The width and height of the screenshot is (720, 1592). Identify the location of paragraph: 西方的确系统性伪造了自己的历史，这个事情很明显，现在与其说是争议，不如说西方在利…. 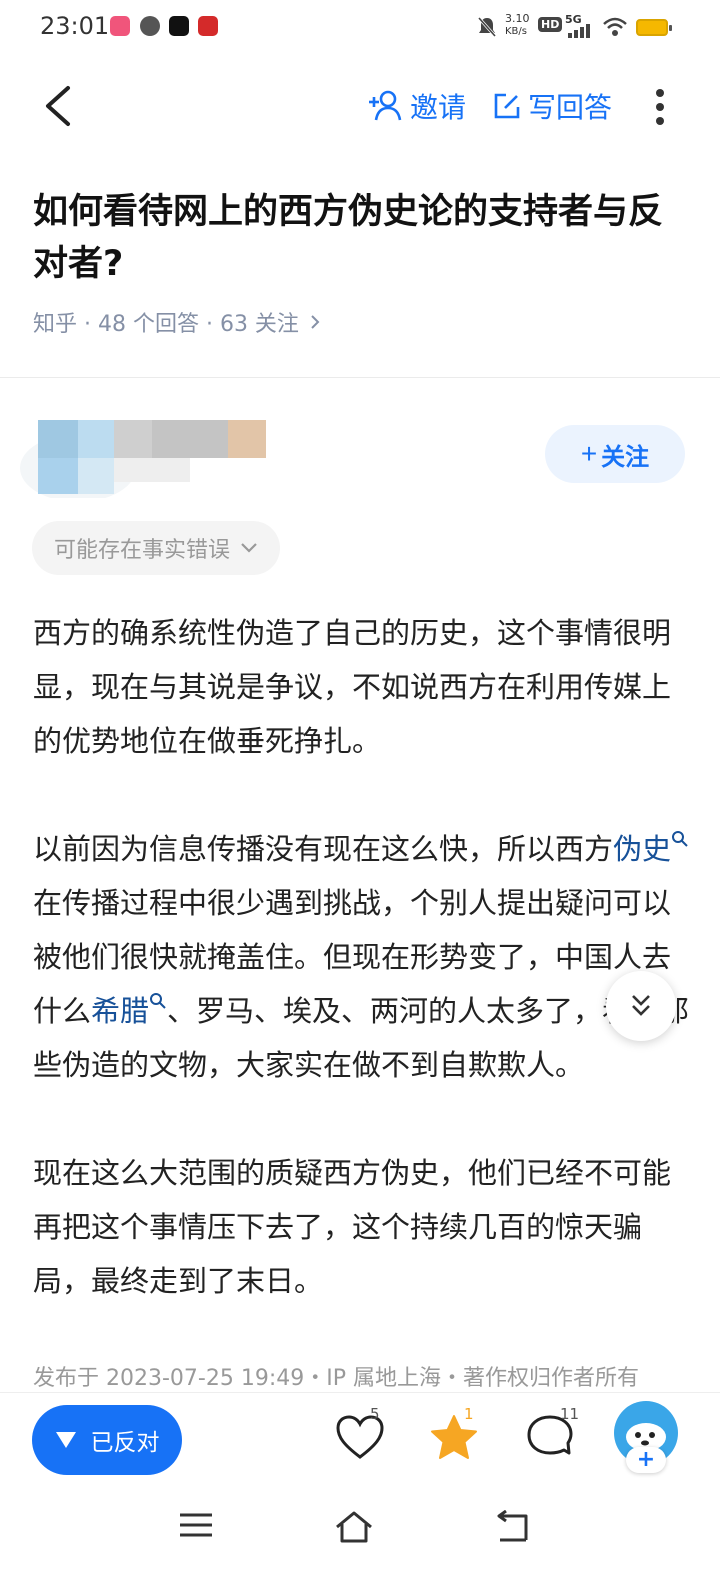
(352, 687).